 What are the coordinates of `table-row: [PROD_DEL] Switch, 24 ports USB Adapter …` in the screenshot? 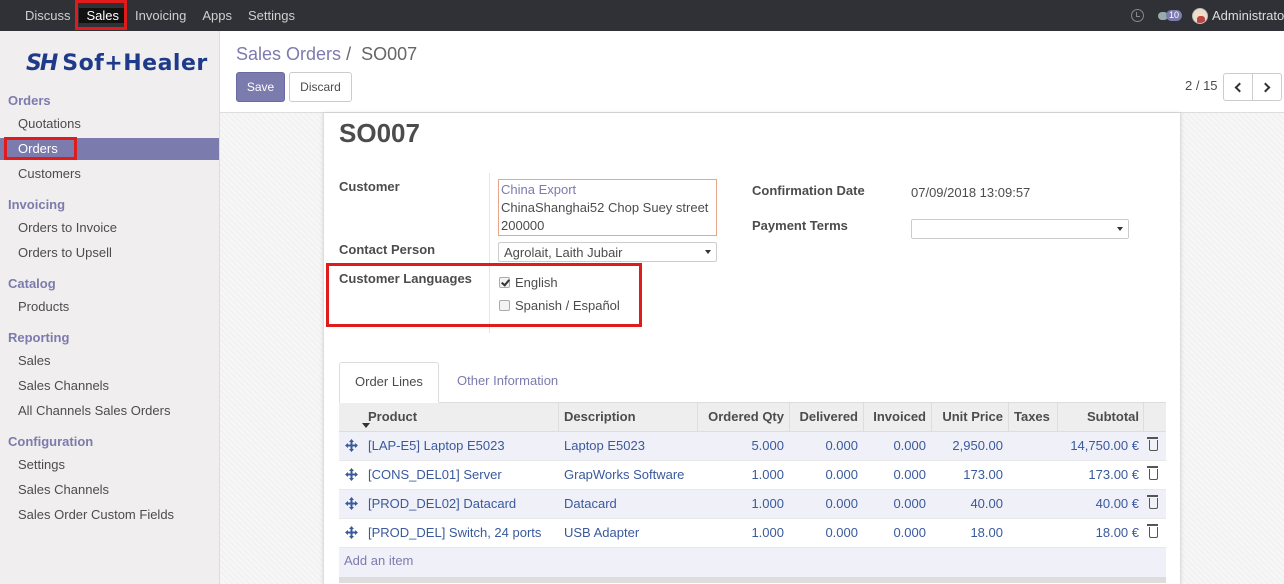 It's located at (752, 533).